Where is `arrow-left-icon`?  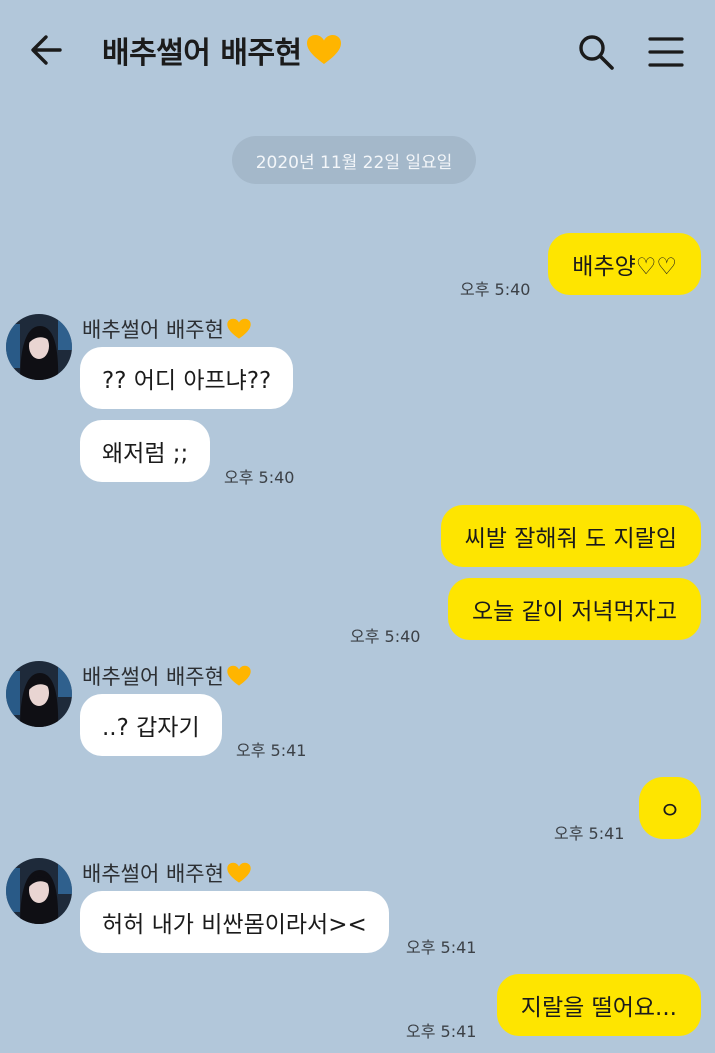 arrow-left-icon is located at coordinates (46, 50).